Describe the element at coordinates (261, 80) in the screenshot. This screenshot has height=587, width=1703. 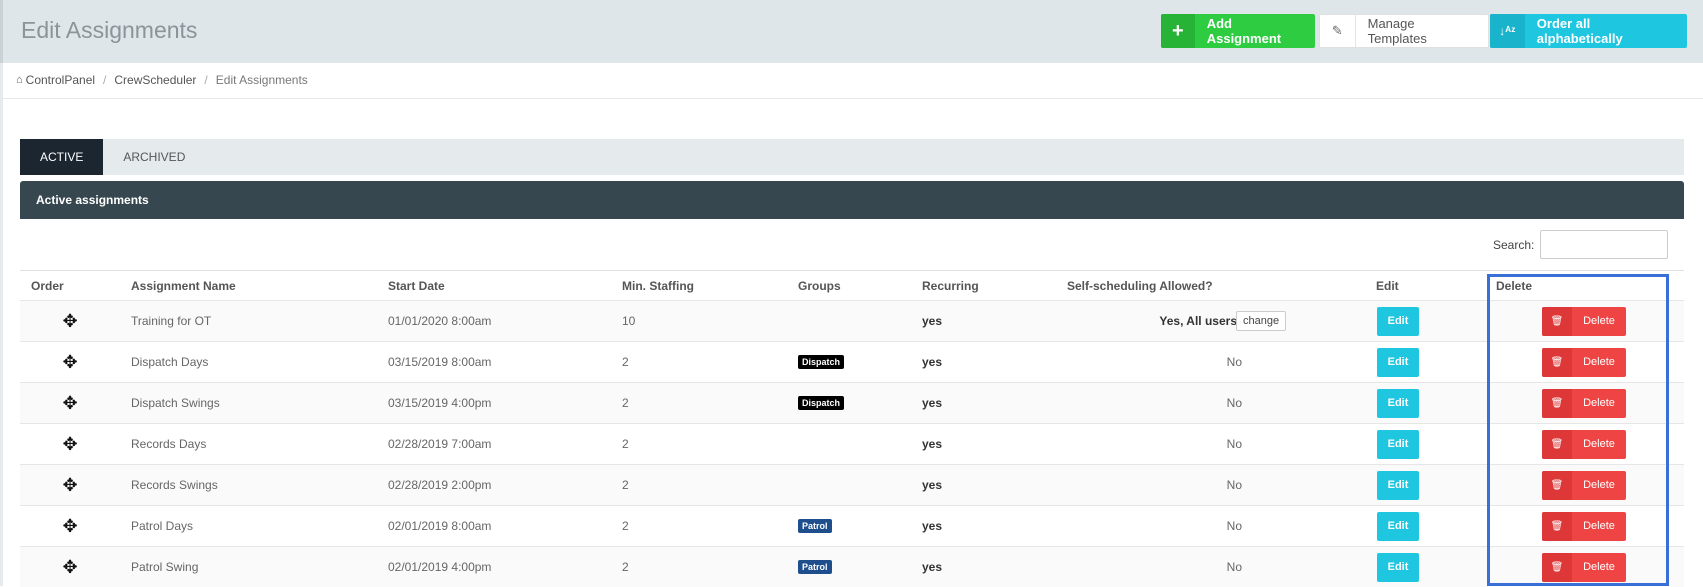
I see `breadcrumb-current: Edit Assignments` at that location.